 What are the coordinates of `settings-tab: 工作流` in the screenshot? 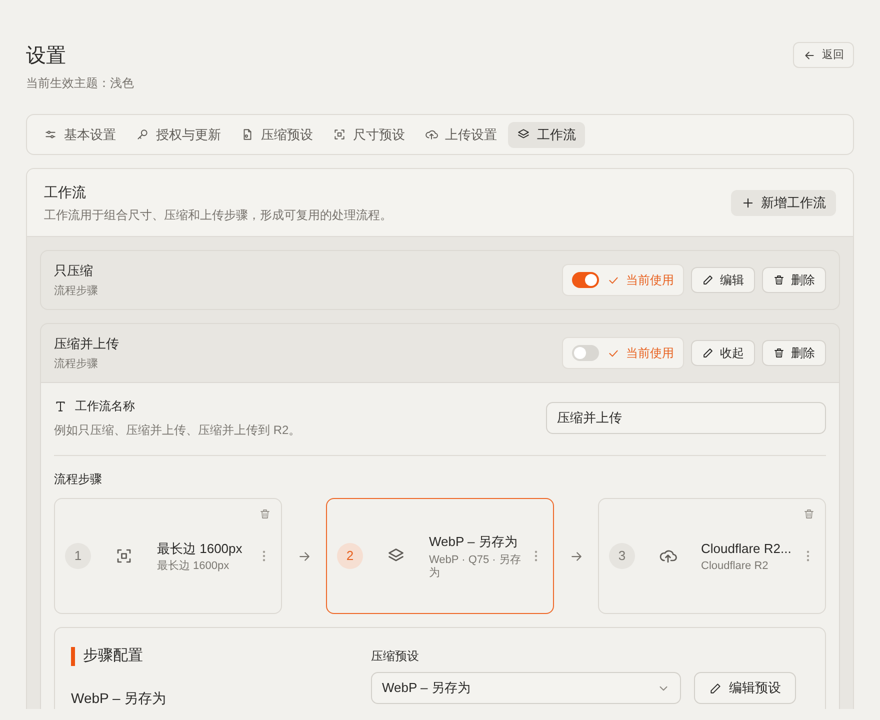 It's located at (546, 135).